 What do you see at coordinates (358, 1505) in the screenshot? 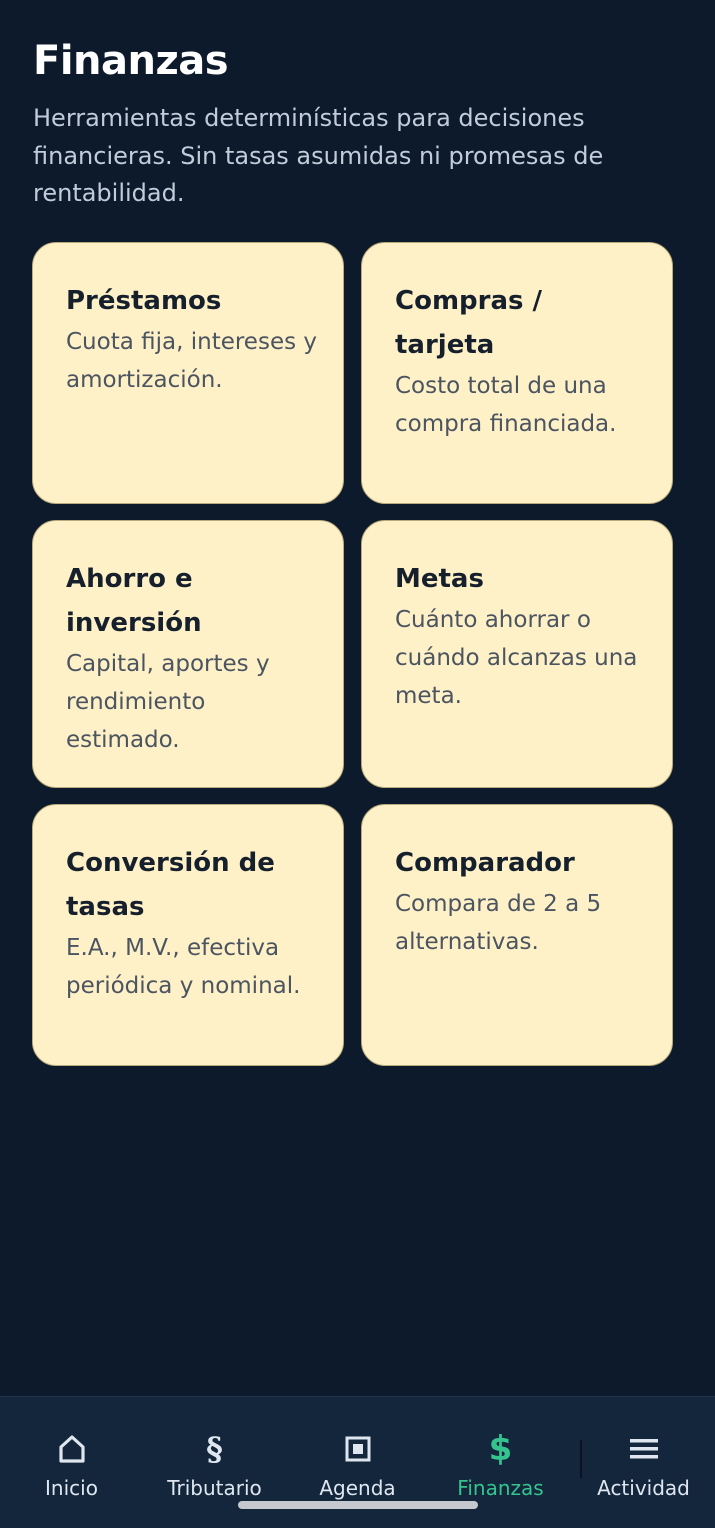
I see `home-indicator` at bounding box center [358, 1505].